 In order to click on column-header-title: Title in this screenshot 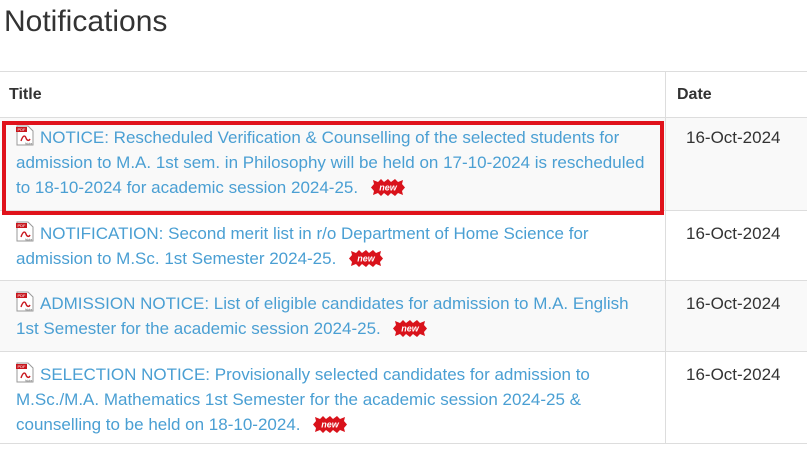, I will do `click(333, 94)`.